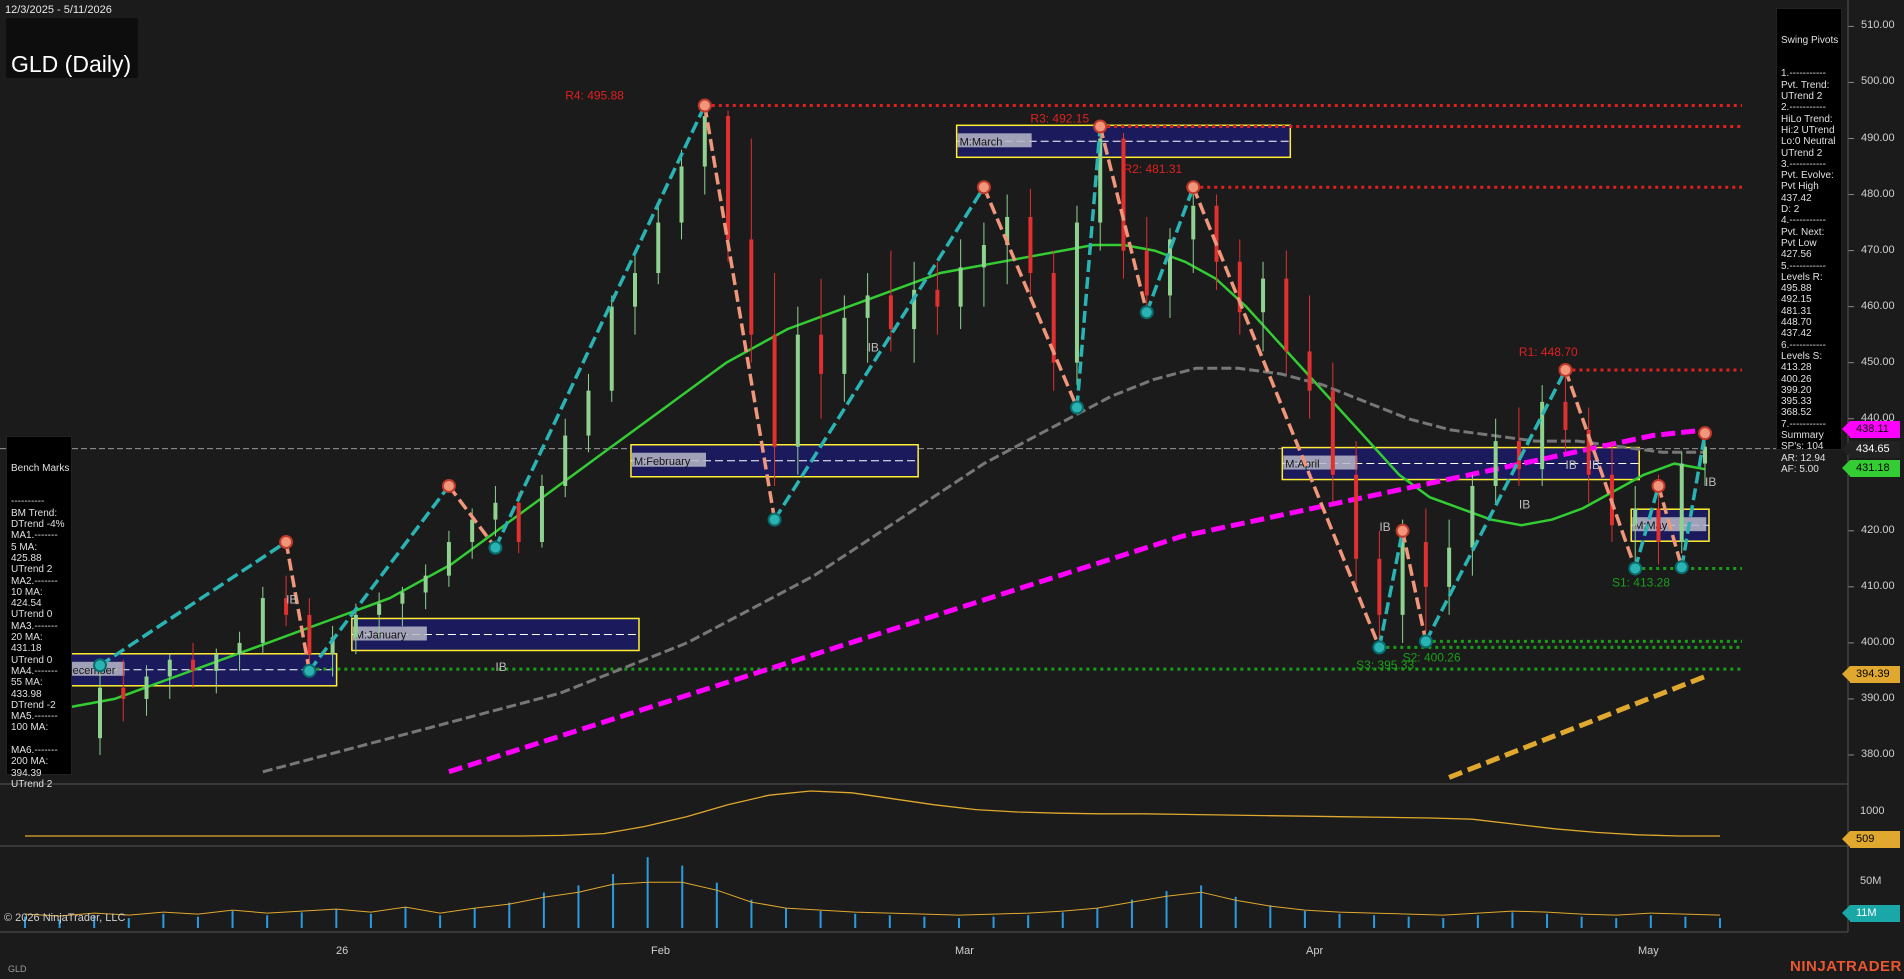 Image resolution: width=1904 pixels, height=979 pixels. I want to click on swing-pivots-line: 6.-----------, so click(1803, 345).